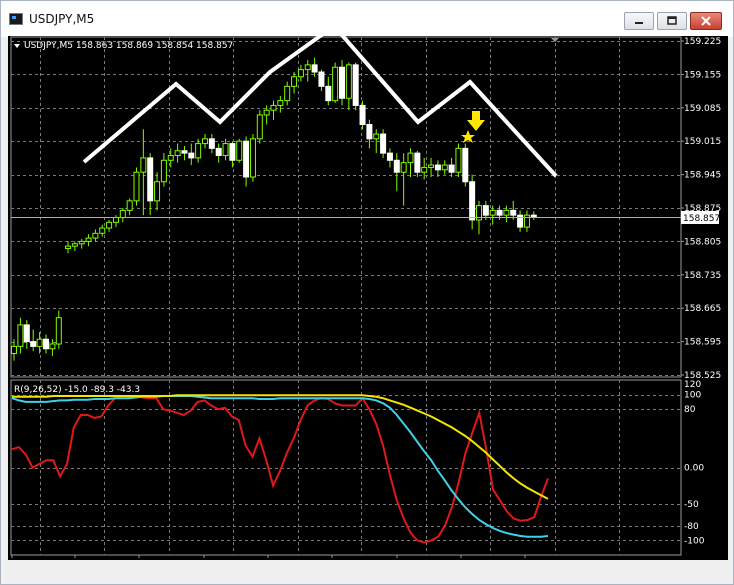 The width and height of the screenshot is (734, 585). Describe the element at coordinates (702, 309) in the screenshot. I see `price-tick-label: 158.665` at that location.